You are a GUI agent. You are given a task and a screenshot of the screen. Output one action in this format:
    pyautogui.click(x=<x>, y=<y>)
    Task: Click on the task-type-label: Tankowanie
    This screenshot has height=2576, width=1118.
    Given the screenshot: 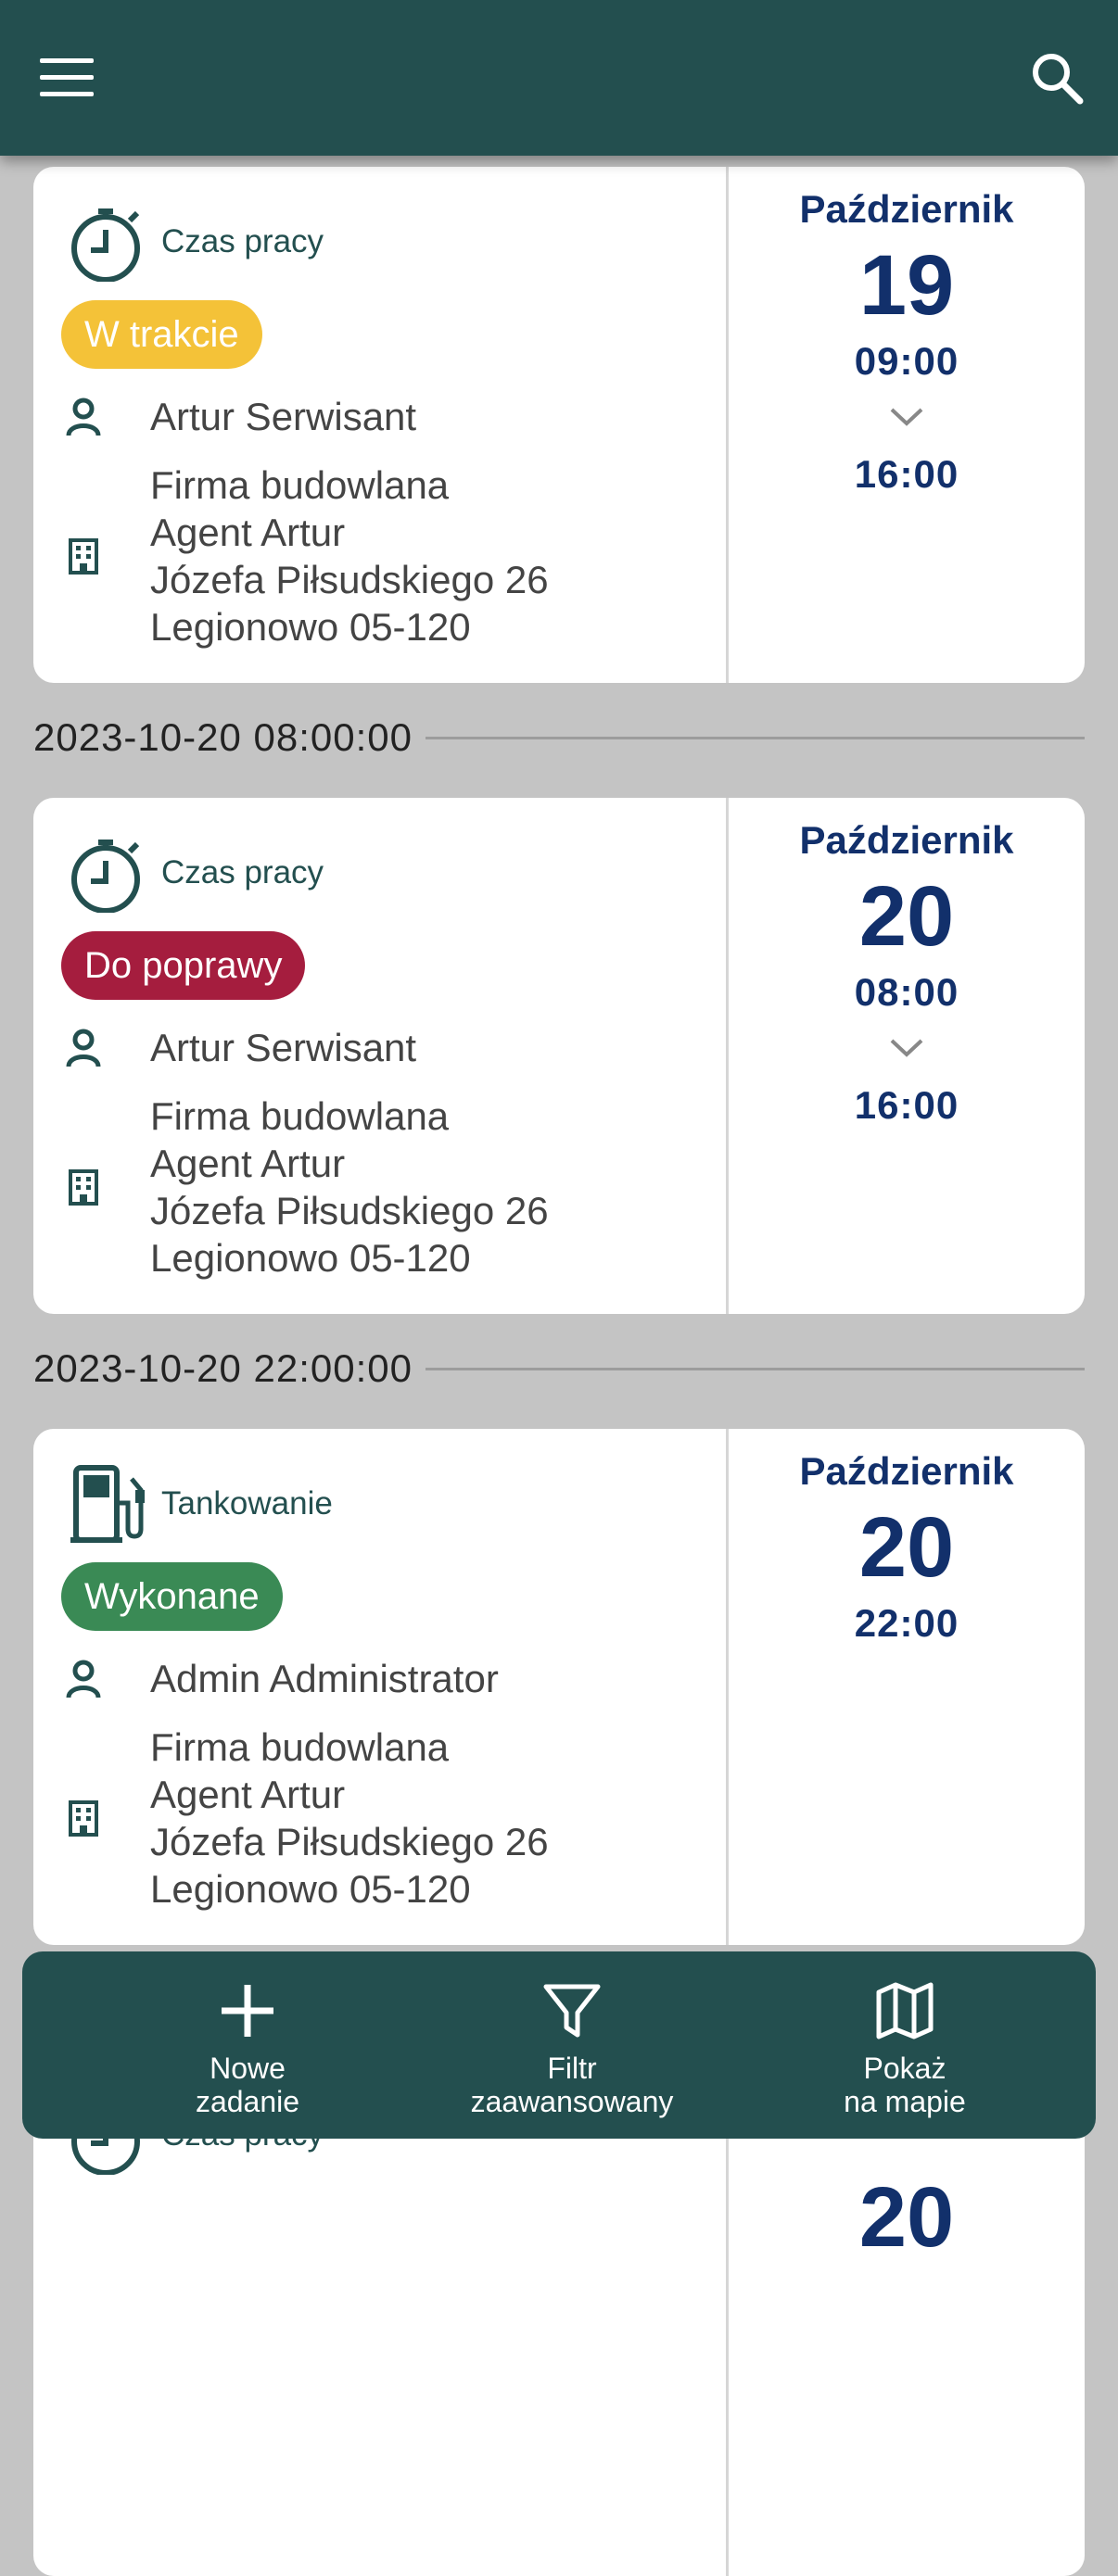 What is the action you would take?
    pyautogui.click(x=247, y=1503)
    